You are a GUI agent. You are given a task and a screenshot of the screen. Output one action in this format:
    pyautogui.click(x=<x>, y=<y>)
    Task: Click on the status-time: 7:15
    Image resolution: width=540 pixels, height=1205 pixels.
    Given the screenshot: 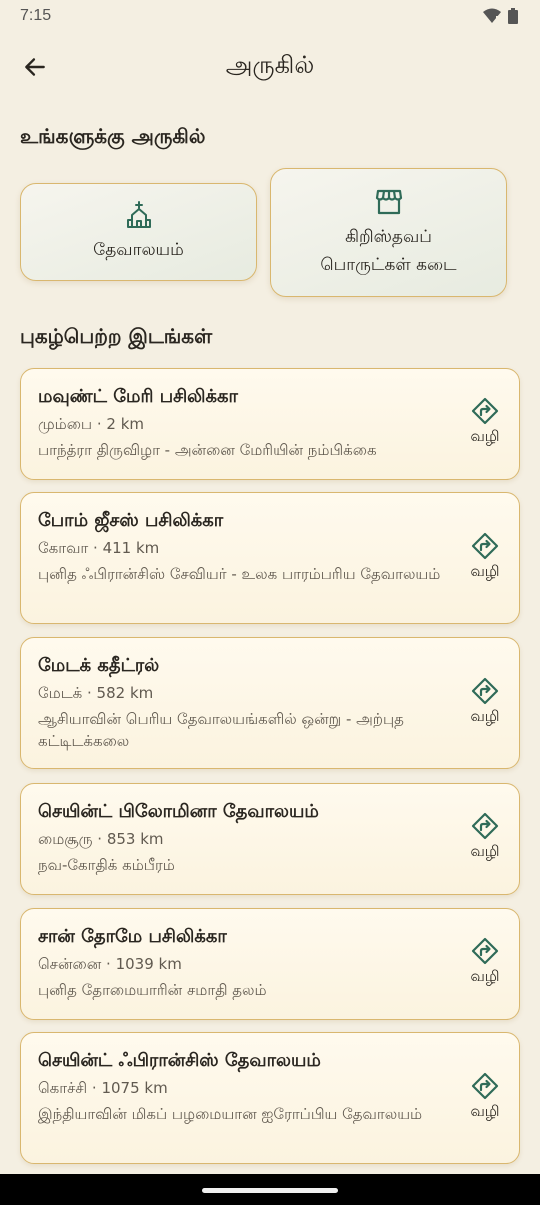 What is the action you would take?
    pyautogui.click(x=36, y=15)
    